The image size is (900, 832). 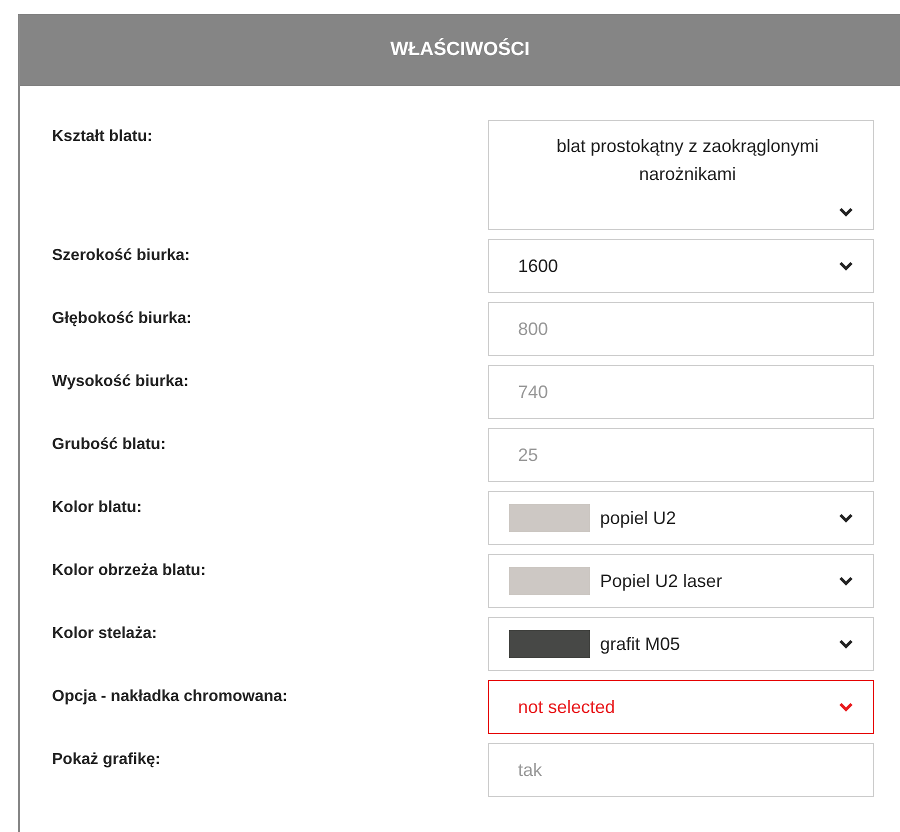 What do you see at coordinates (121, 381) in the screenshot?
I see `field-label: Wysokość biurka:` at bounding box center [121, 381].